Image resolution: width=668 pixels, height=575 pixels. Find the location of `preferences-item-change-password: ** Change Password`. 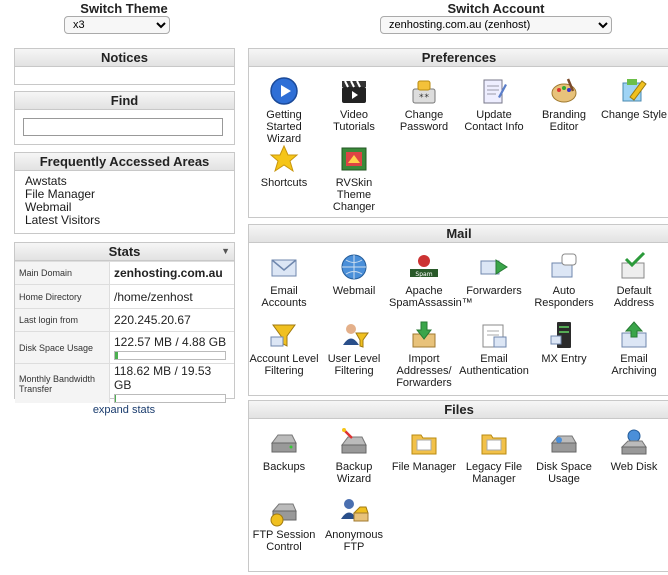

preferences-item-change-password: ** Change Password is located at coordinates (424, 104).